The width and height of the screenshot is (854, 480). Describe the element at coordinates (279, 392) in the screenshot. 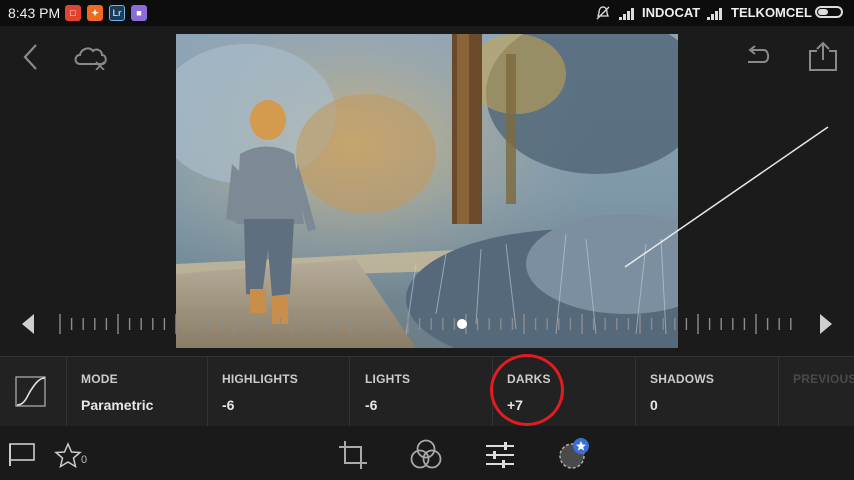

I see `highlights-cell: HIGHLIGHTS -6` at that location.